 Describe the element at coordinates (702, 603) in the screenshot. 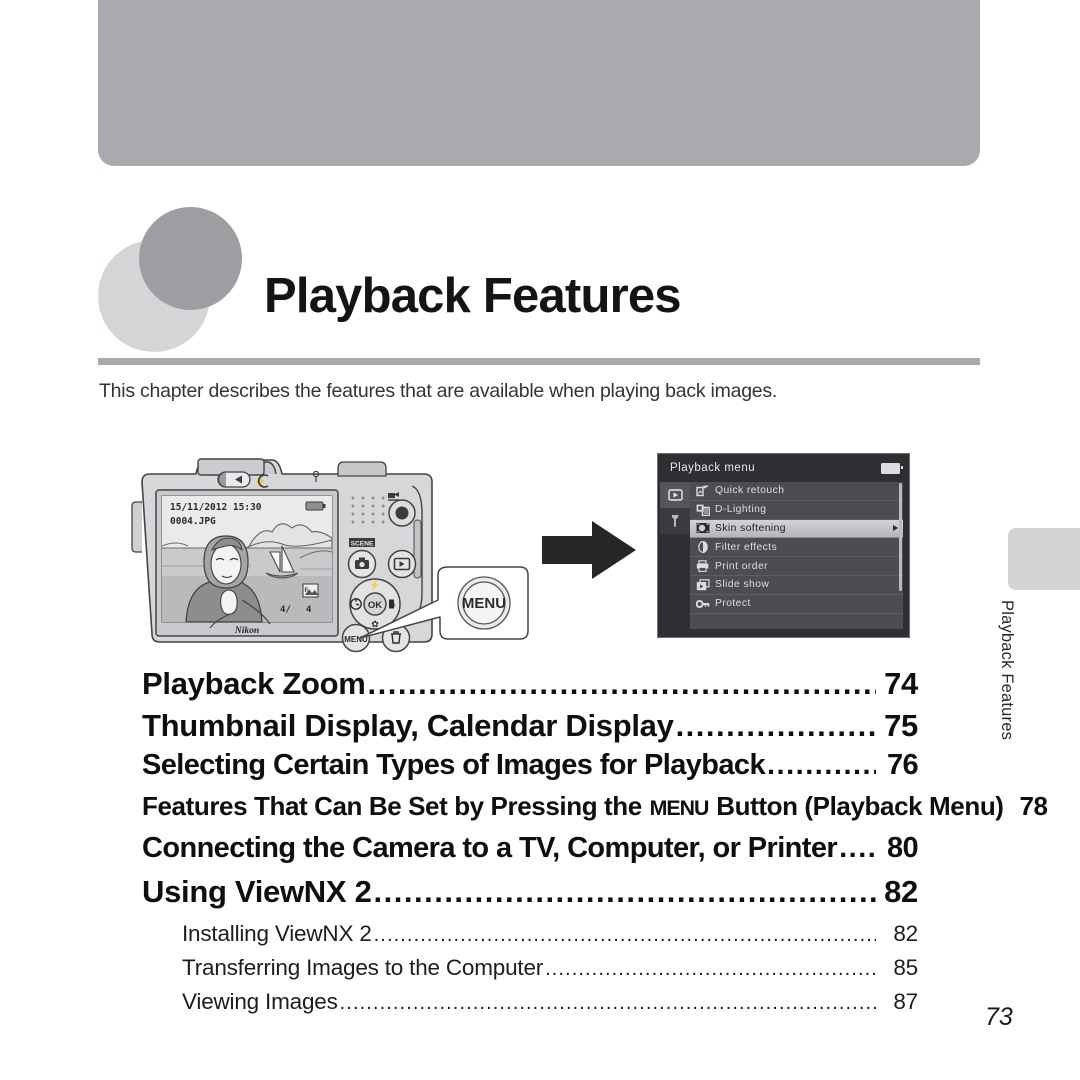

I see `protect-icon` at that location.